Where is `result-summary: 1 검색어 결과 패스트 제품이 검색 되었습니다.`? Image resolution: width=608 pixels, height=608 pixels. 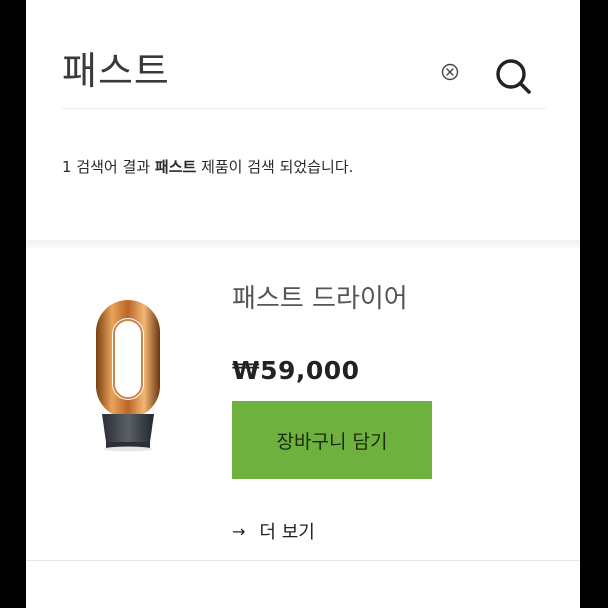
result-summary: 1 검색어 결과 패스트 제품이 검색 되었습니다. is located at coordinates (207, 166).